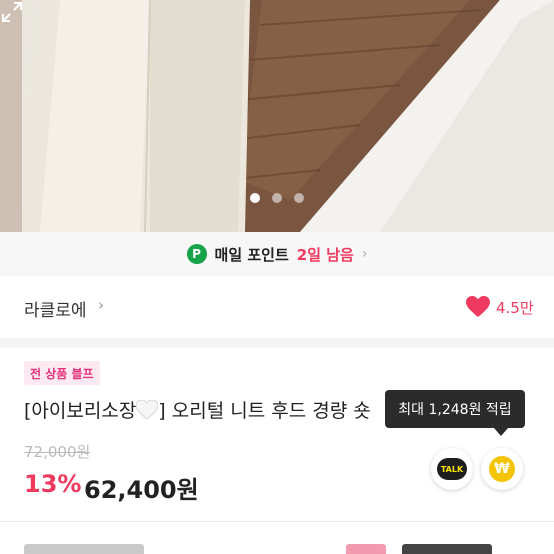 This screenshot has height=554, width=554. I want to click on product-title-prefix: [아이보리소장, so click(80, 411).